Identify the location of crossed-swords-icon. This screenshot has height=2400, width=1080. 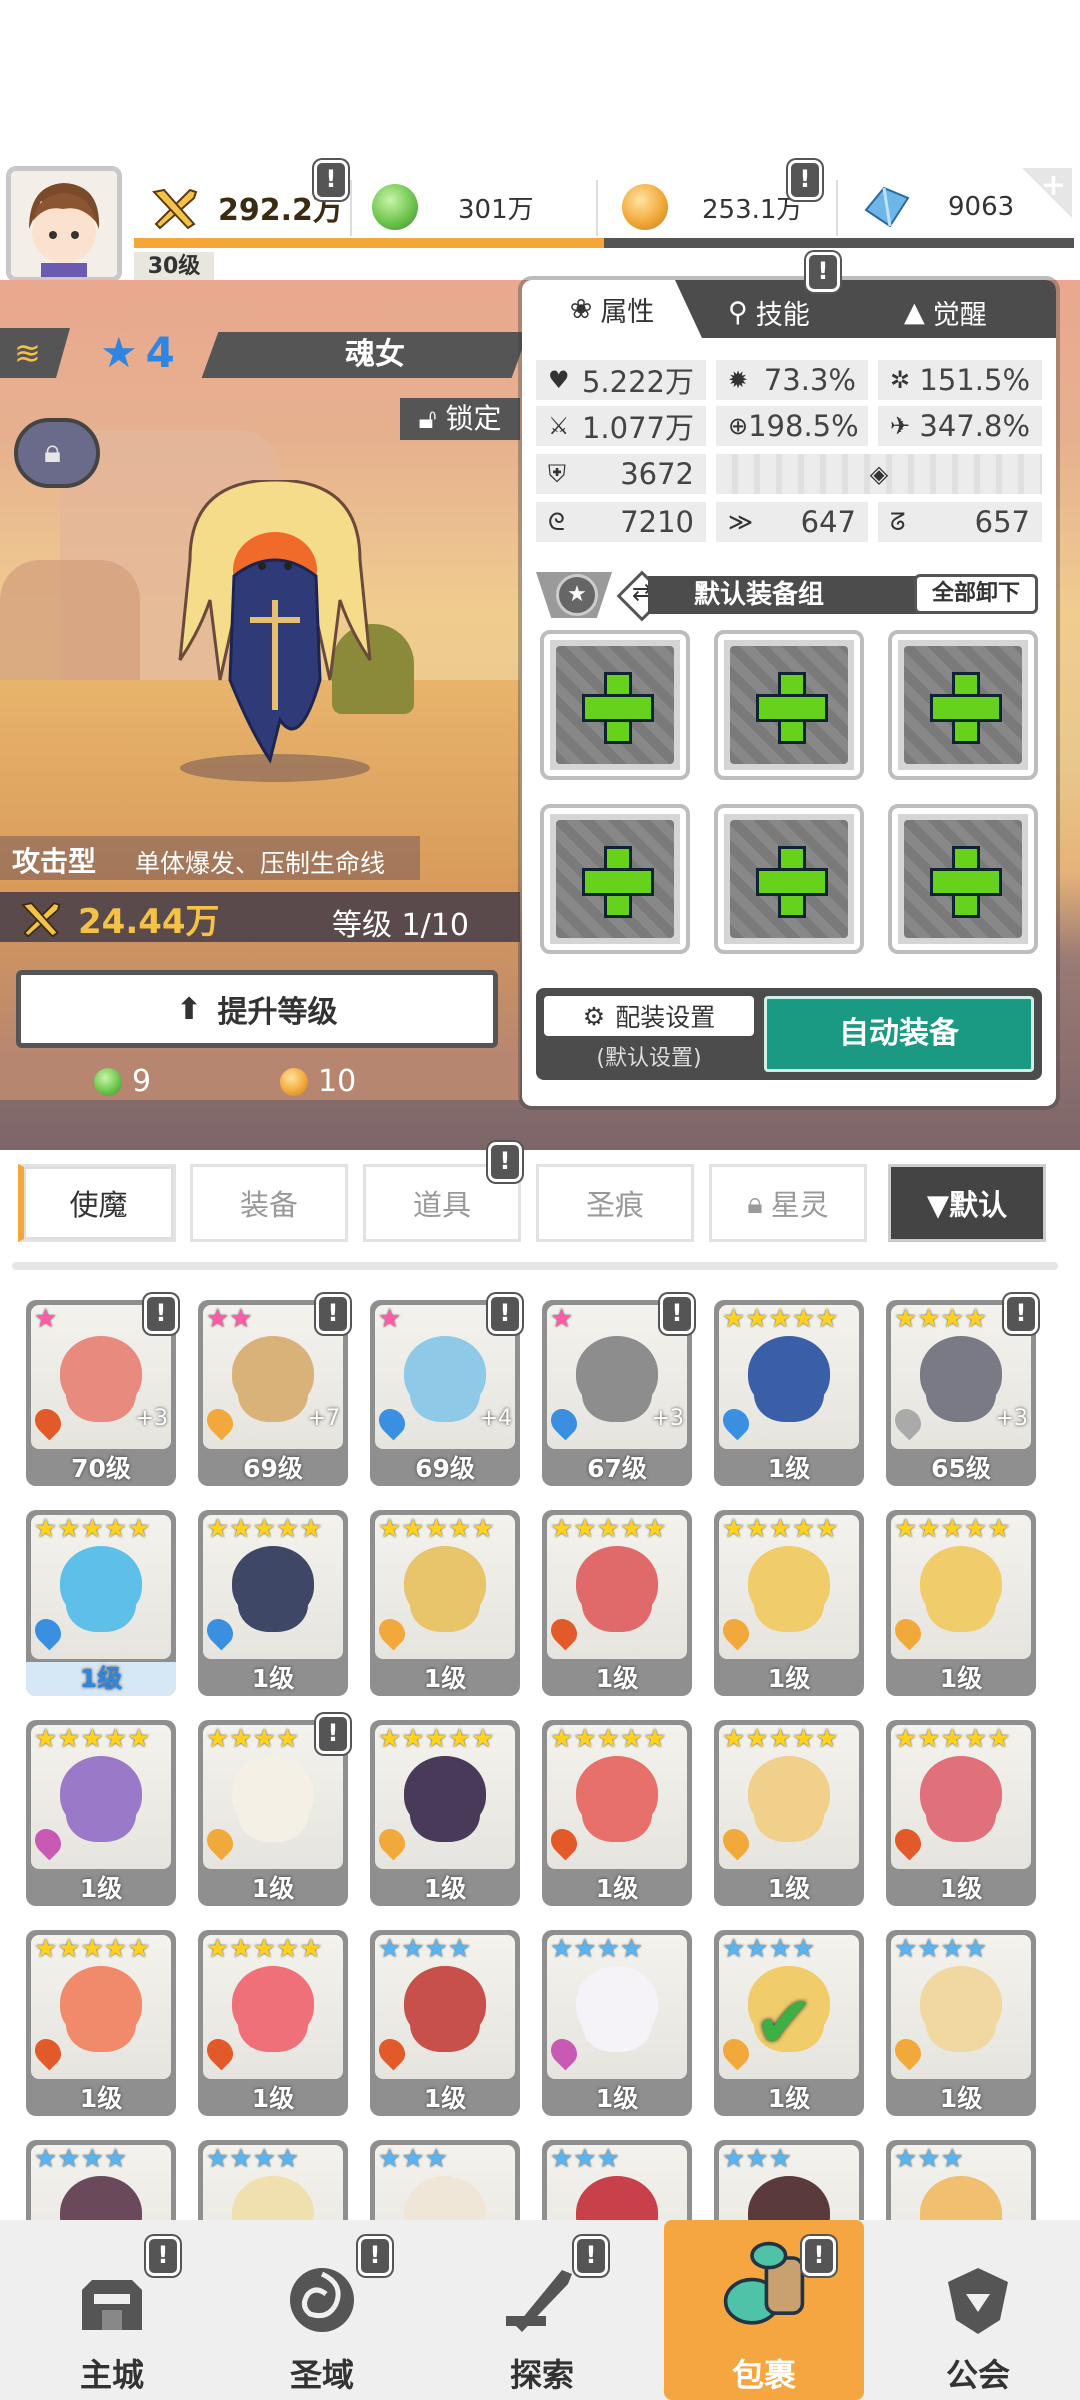
(41, 920).